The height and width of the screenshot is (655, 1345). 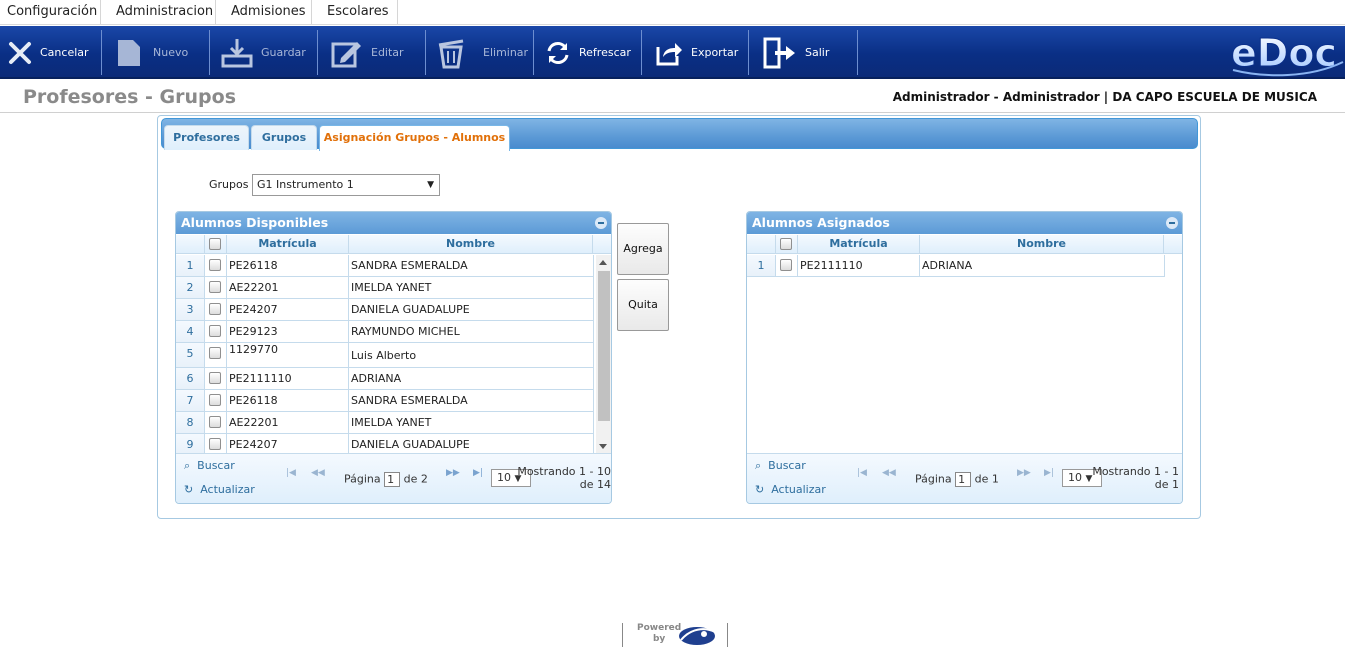 What do you see at coordinates (604, 346) in the screenshot?
I see `scroll-thumb` at bounding box center [604, 346].